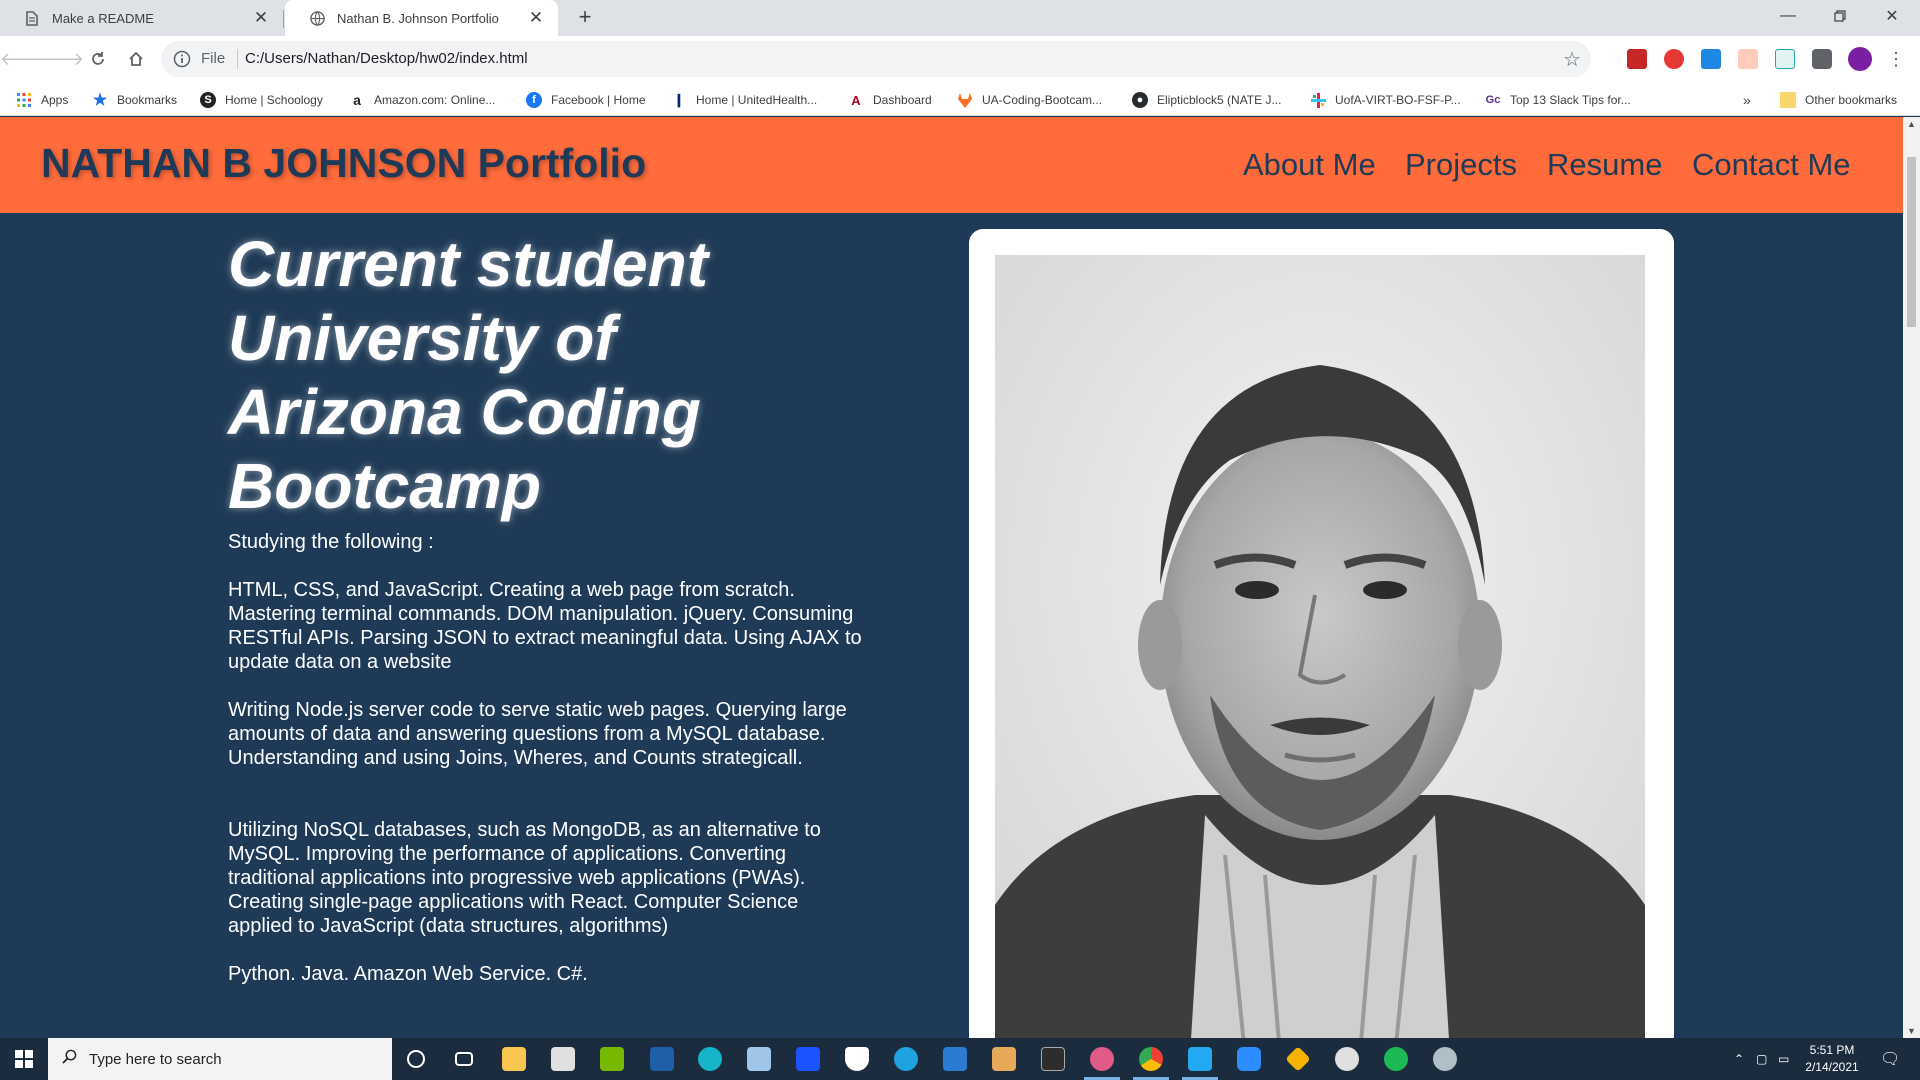 Image resolution: width=1920 pixels, height=1080 pixels. Describe the element at coordinates (1911, 242) in the screenshot. I see `scroll-thumb` at that location.